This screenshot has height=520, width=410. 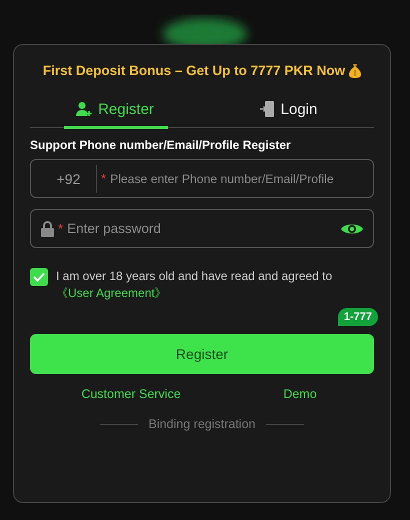 I want to click on phone-field: +92 * Please enter Phone number/Email/Profile, so click(x=202, y=178).